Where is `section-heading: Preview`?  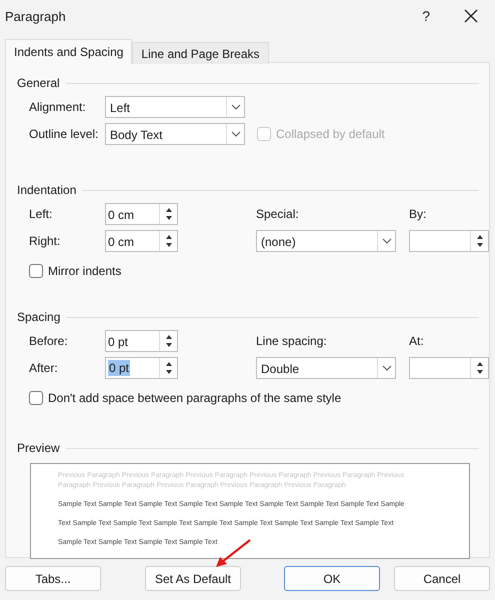 section-heading: Preview is located at coordinates (38, 448).